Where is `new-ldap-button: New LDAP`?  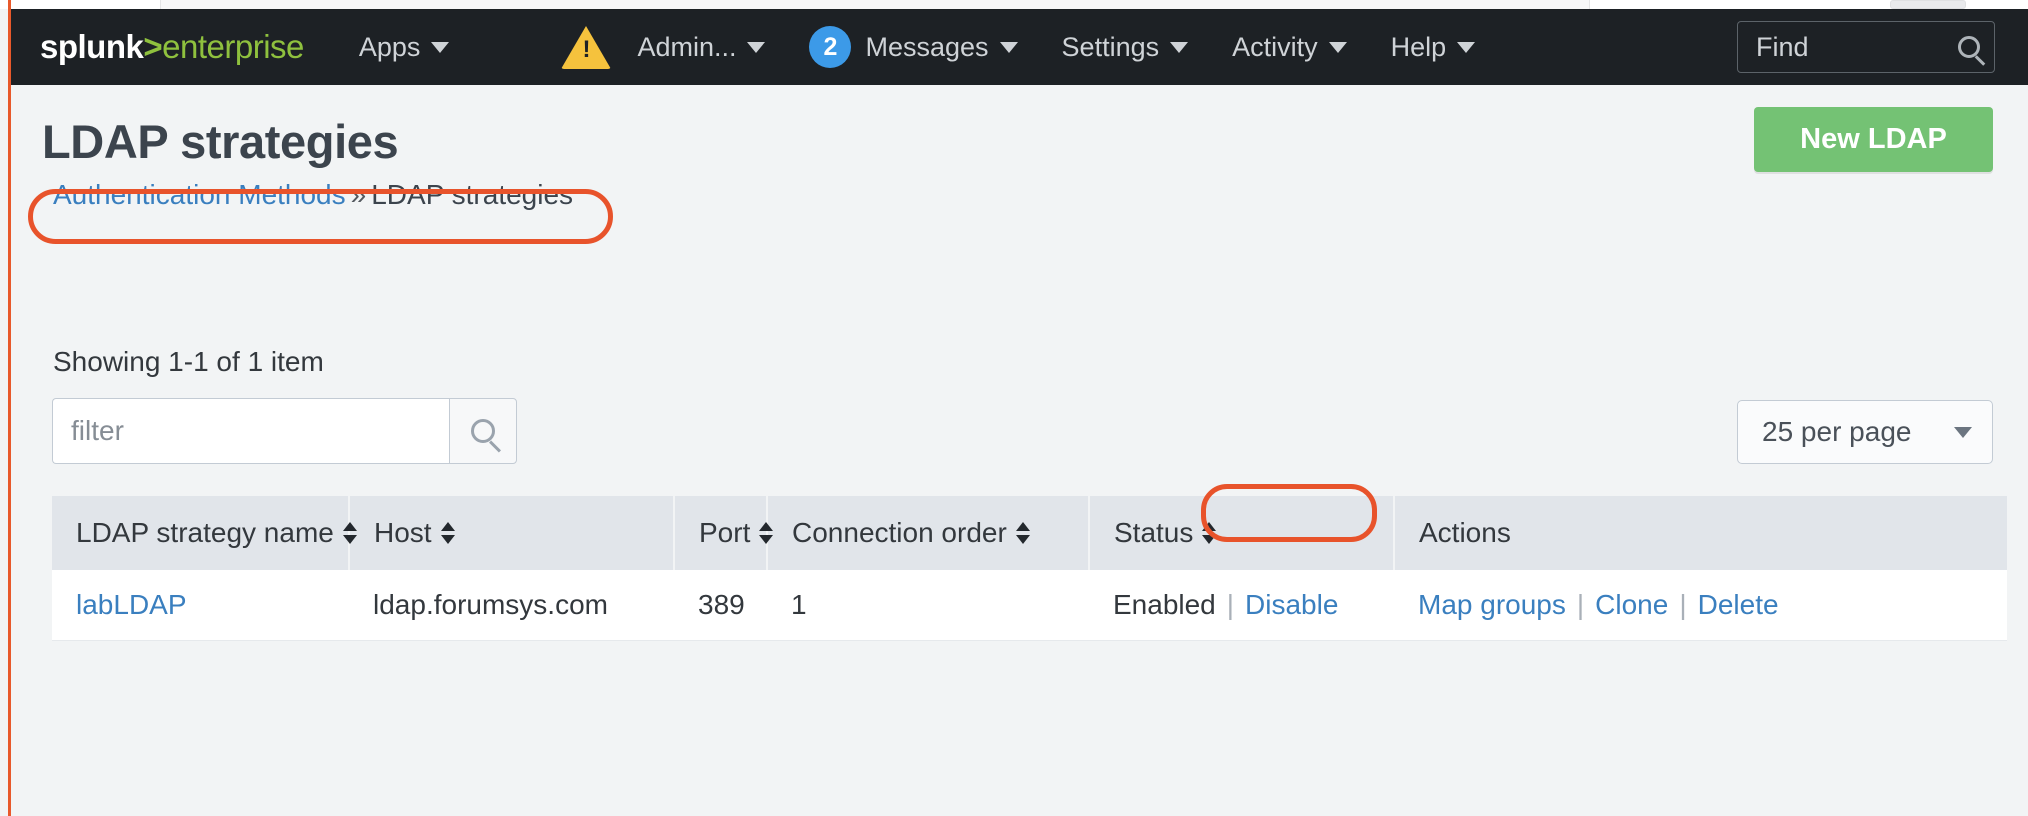 new-ldap-button: New LDAP is located at coordinates (1873, 139).